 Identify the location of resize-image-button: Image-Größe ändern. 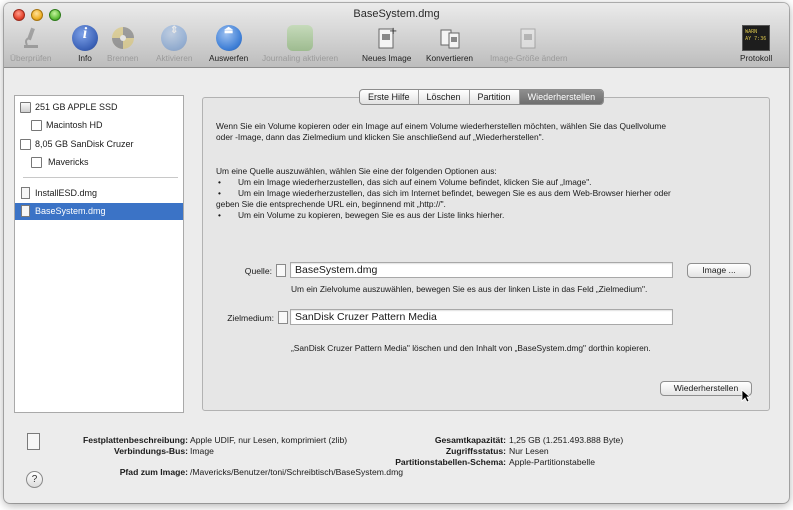
(528, 44).